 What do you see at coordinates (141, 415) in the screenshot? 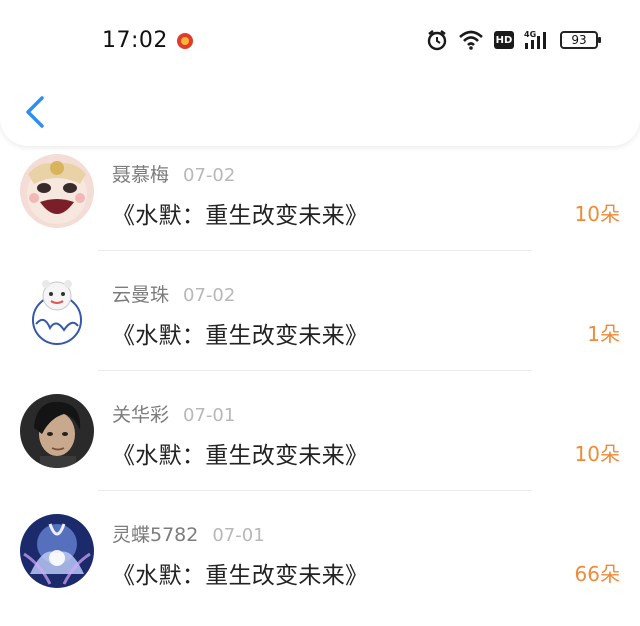
I see `sender-name: 关华彩` at bounding box center [141, 415].